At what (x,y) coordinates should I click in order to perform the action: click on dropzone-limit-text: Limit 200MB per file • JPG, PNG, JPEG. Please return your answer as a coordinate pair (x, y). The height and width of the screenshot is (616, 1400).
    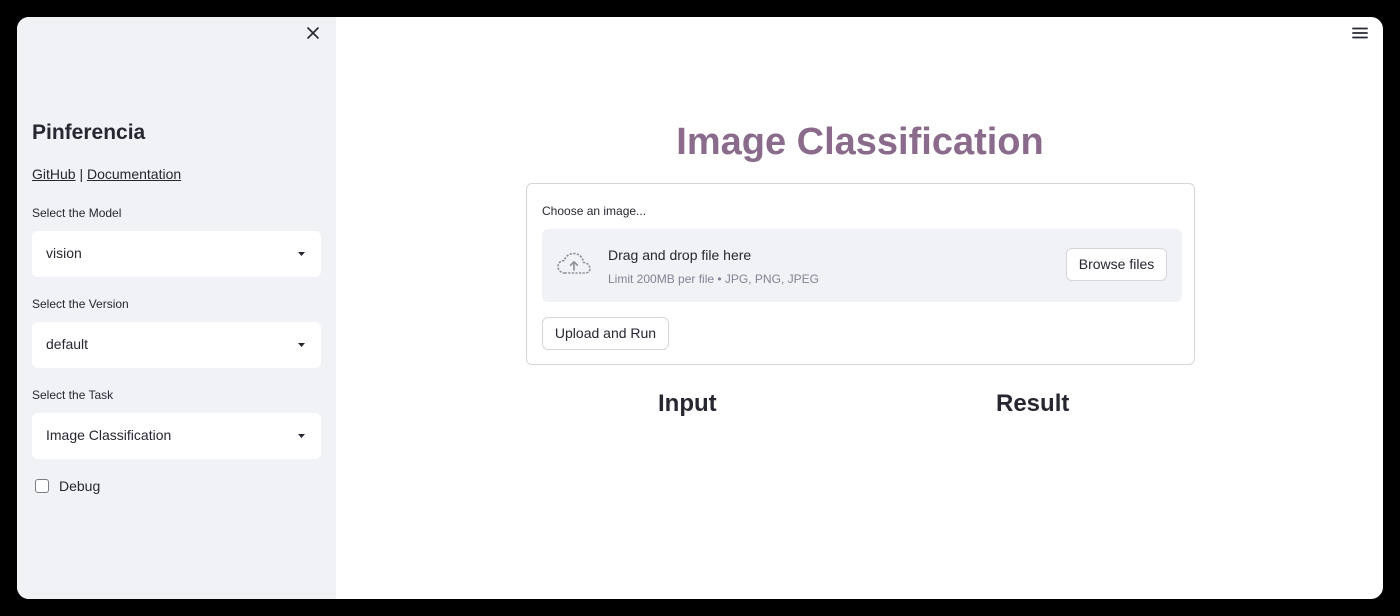
    Looking at the image, I should click on (713, 279).